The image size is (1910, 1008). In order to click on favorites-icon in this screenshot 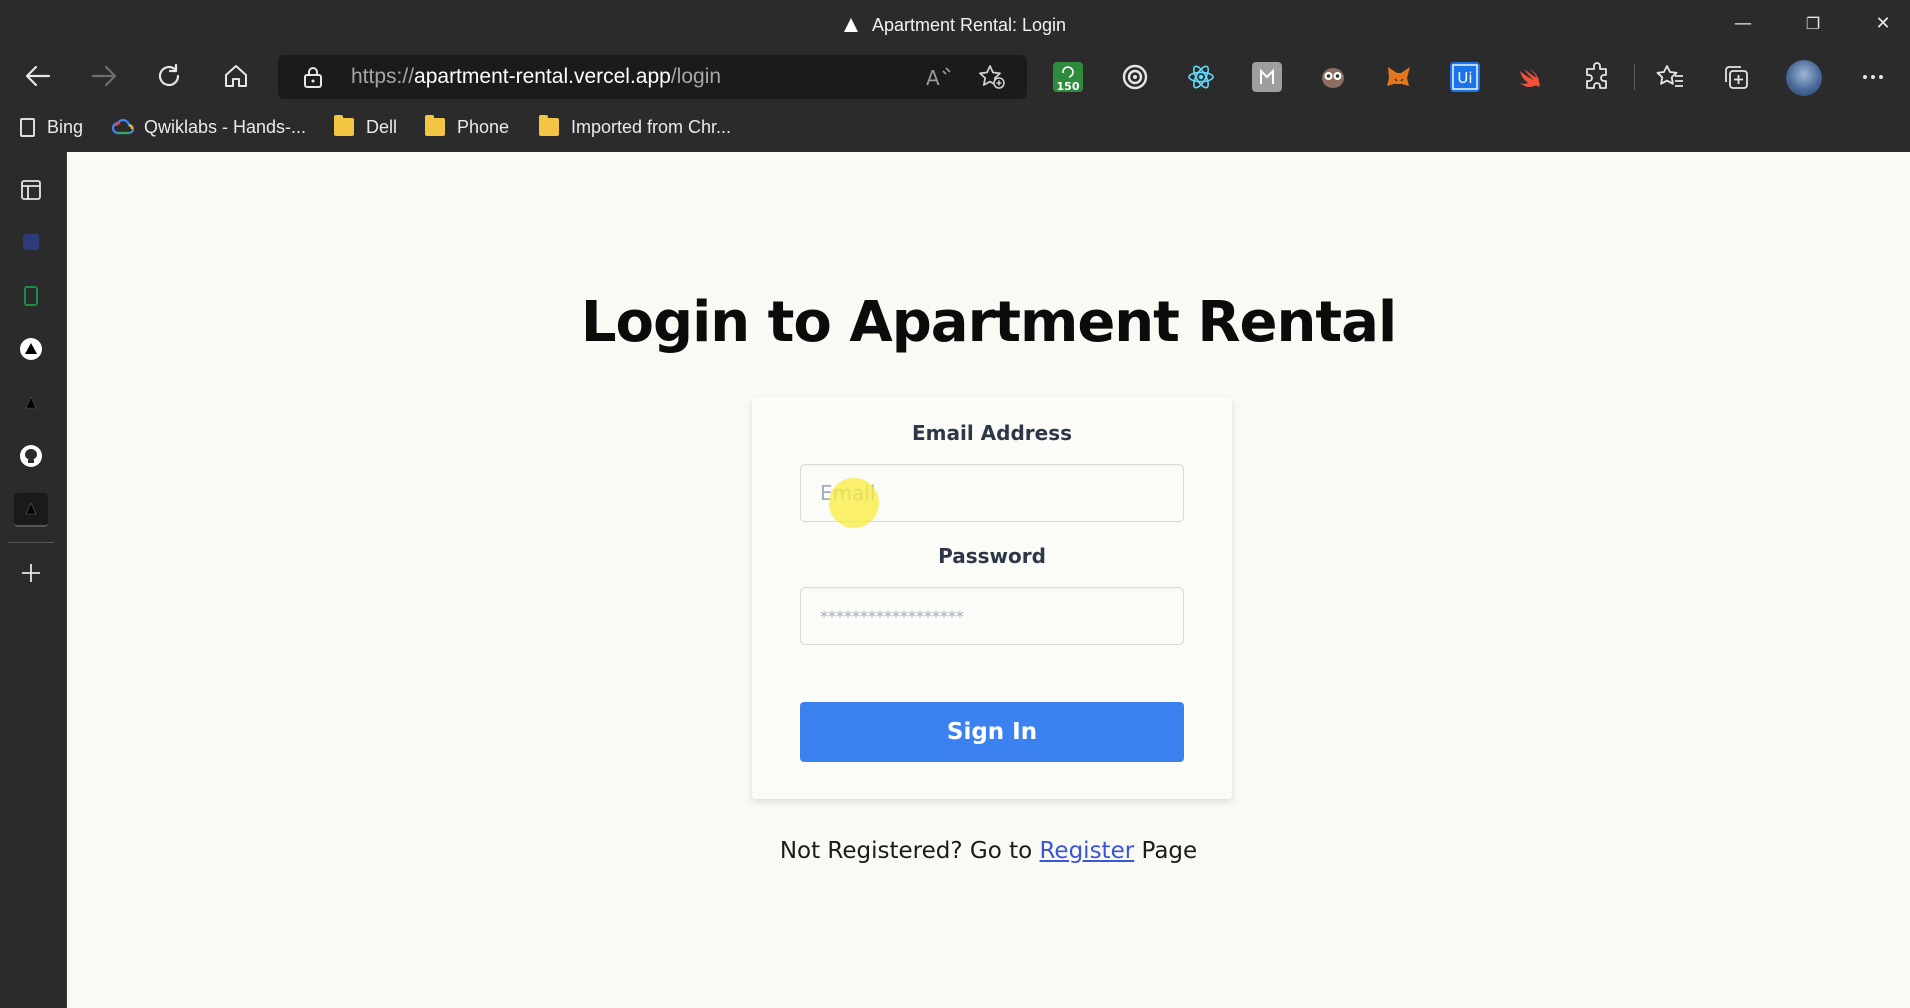, I will do `click(1670, 77)`.